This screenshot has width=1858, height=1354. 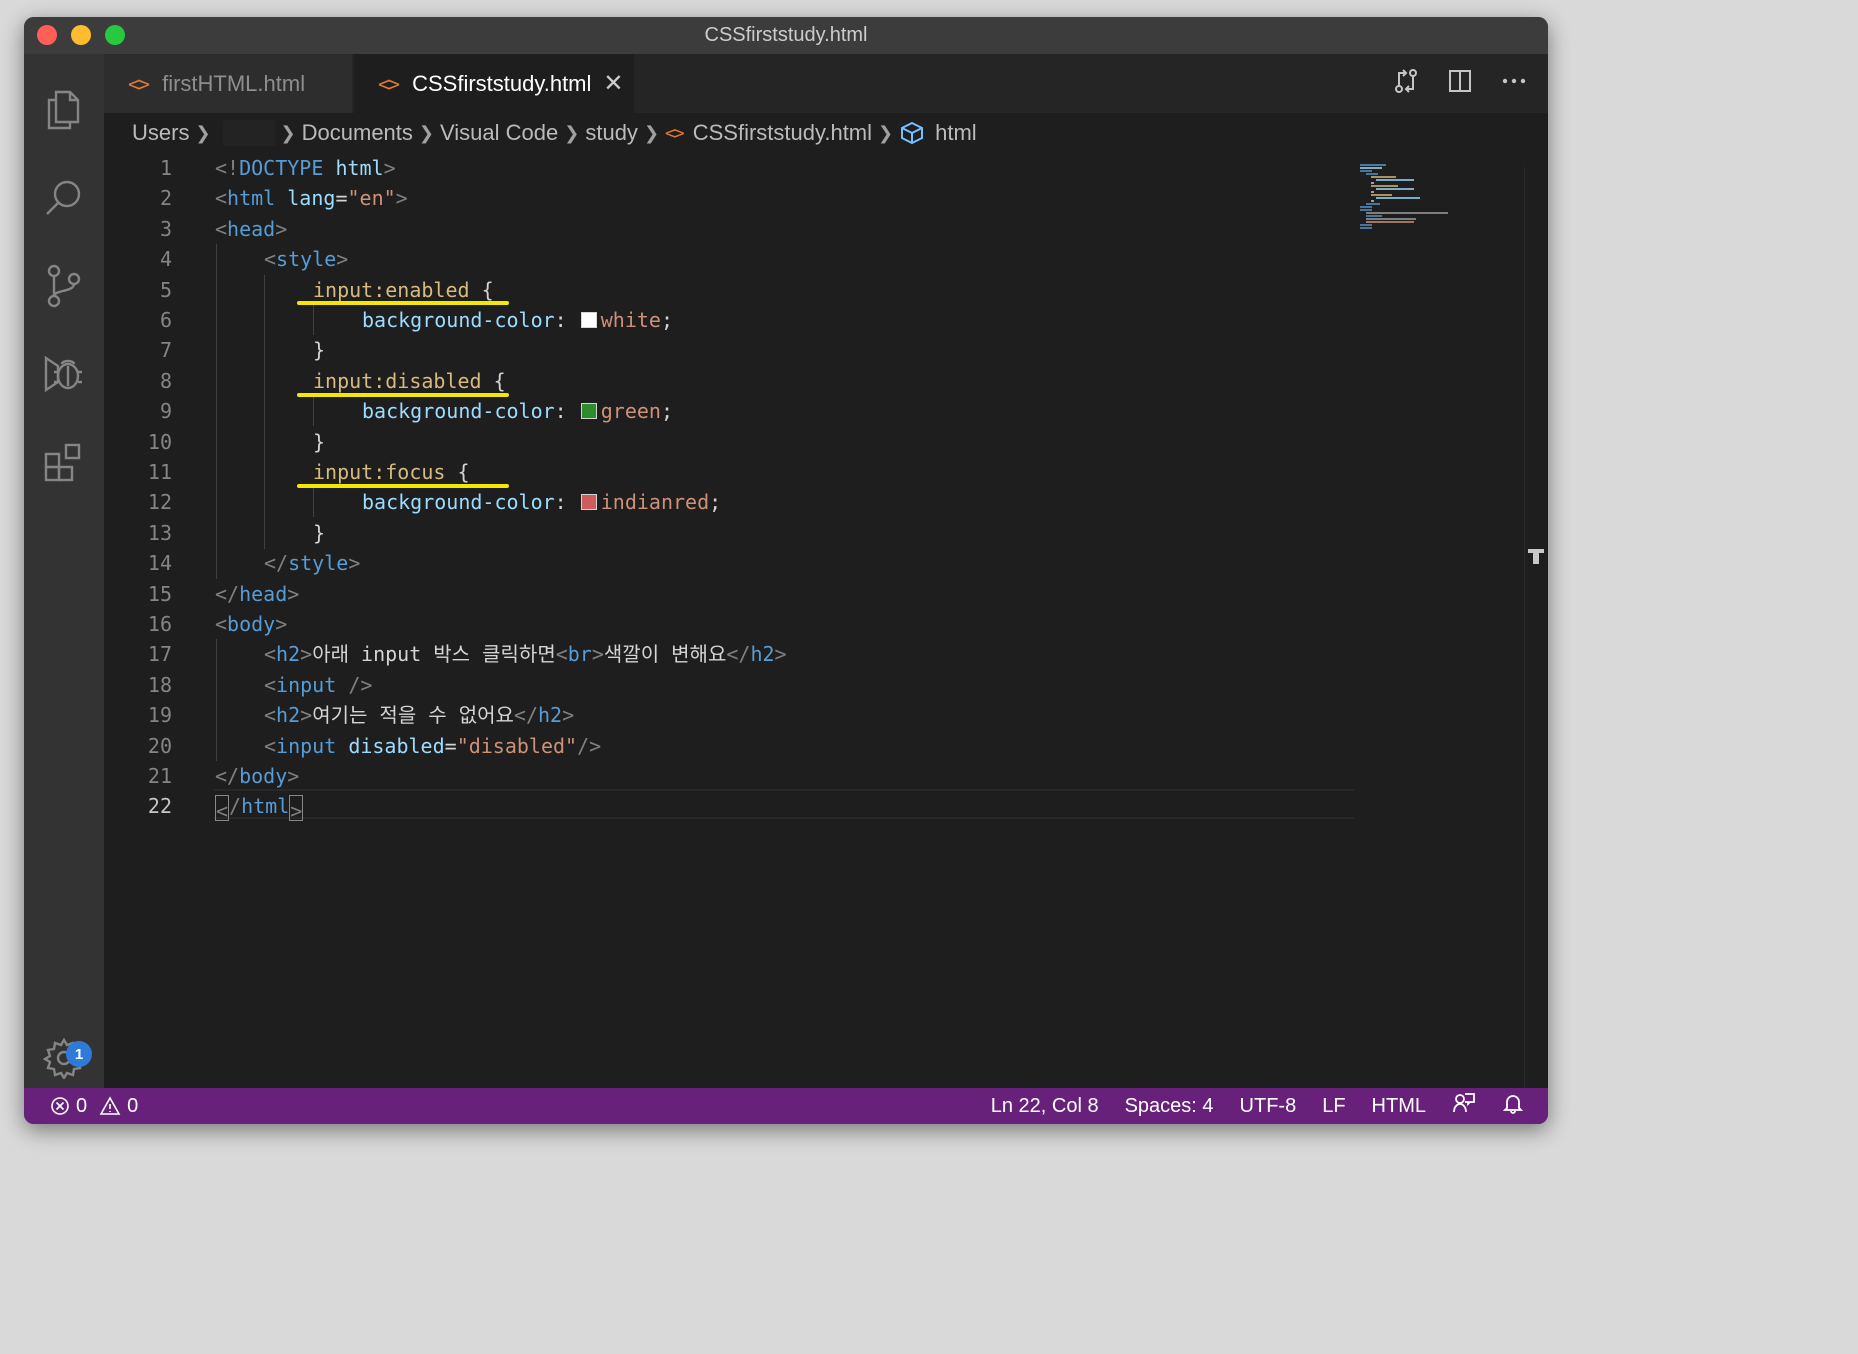 I want to click on punct: }, so click(x=319, y=533).